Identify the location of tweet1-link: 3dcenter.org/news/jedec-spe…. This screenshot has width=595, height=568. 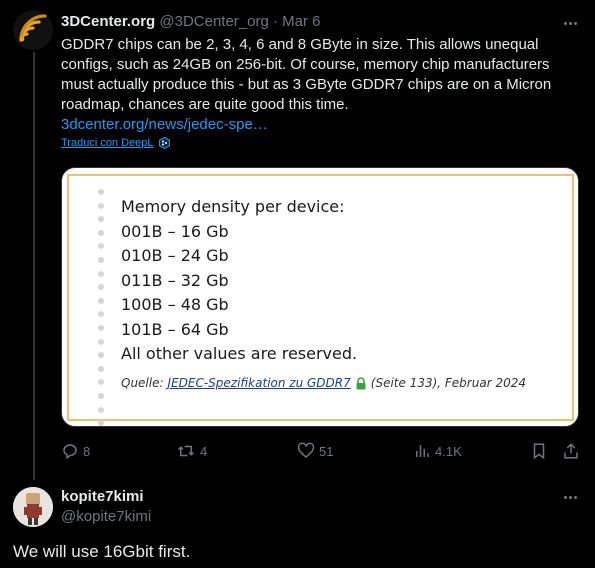
(321, 125).